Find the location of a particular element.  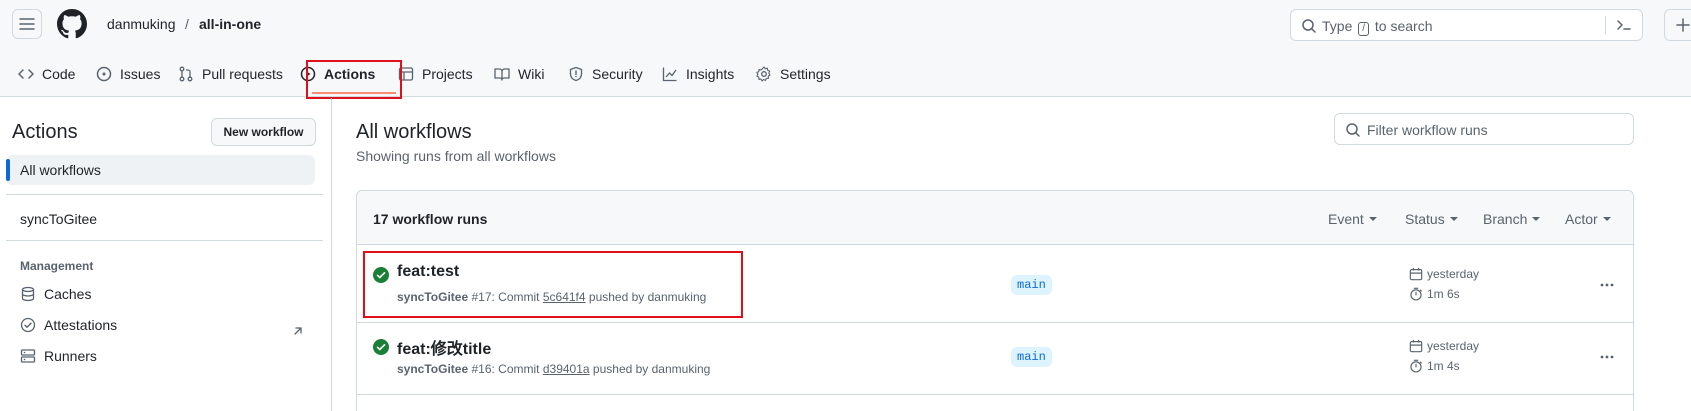

filter-placeholder: Filter workflow runs is located at coordinates (1427, 130).